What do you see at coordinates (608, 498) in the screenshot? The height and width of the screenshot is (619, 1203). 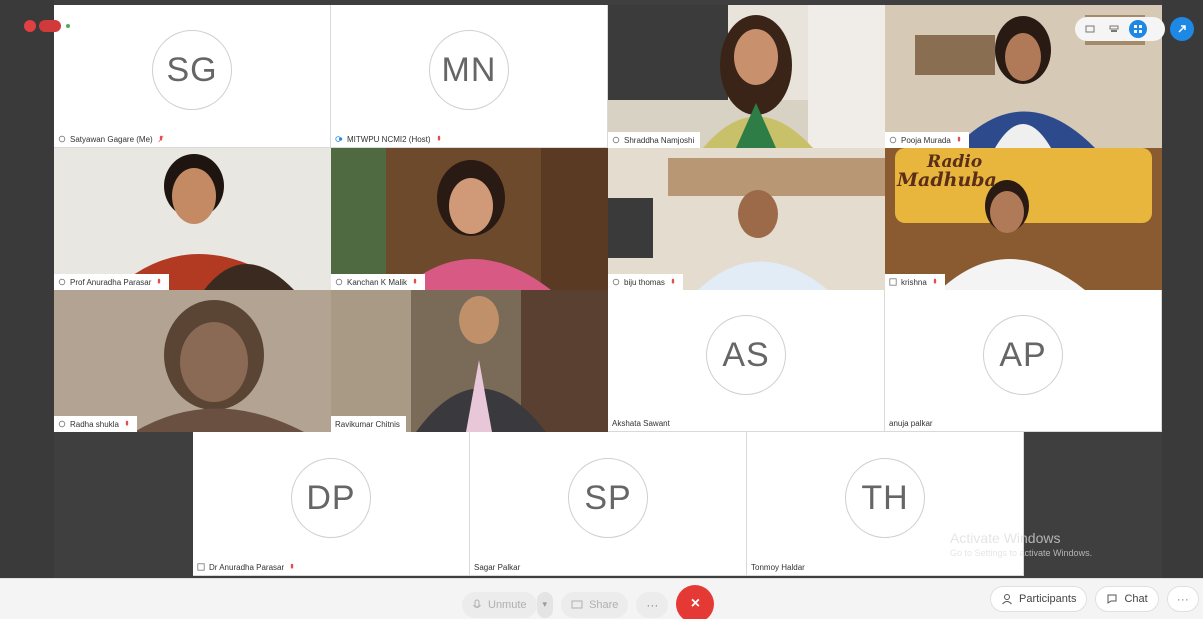 I see `avatar: SP` at bounding box center [608, 498].